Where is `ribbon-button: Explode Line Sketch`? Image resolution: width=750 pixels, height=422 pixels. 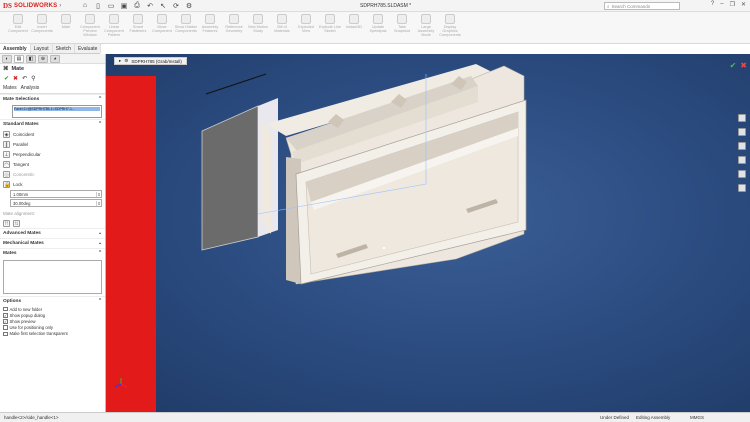 ribbon-button: Explode Line Sketch is located at coordinates (330, 23).